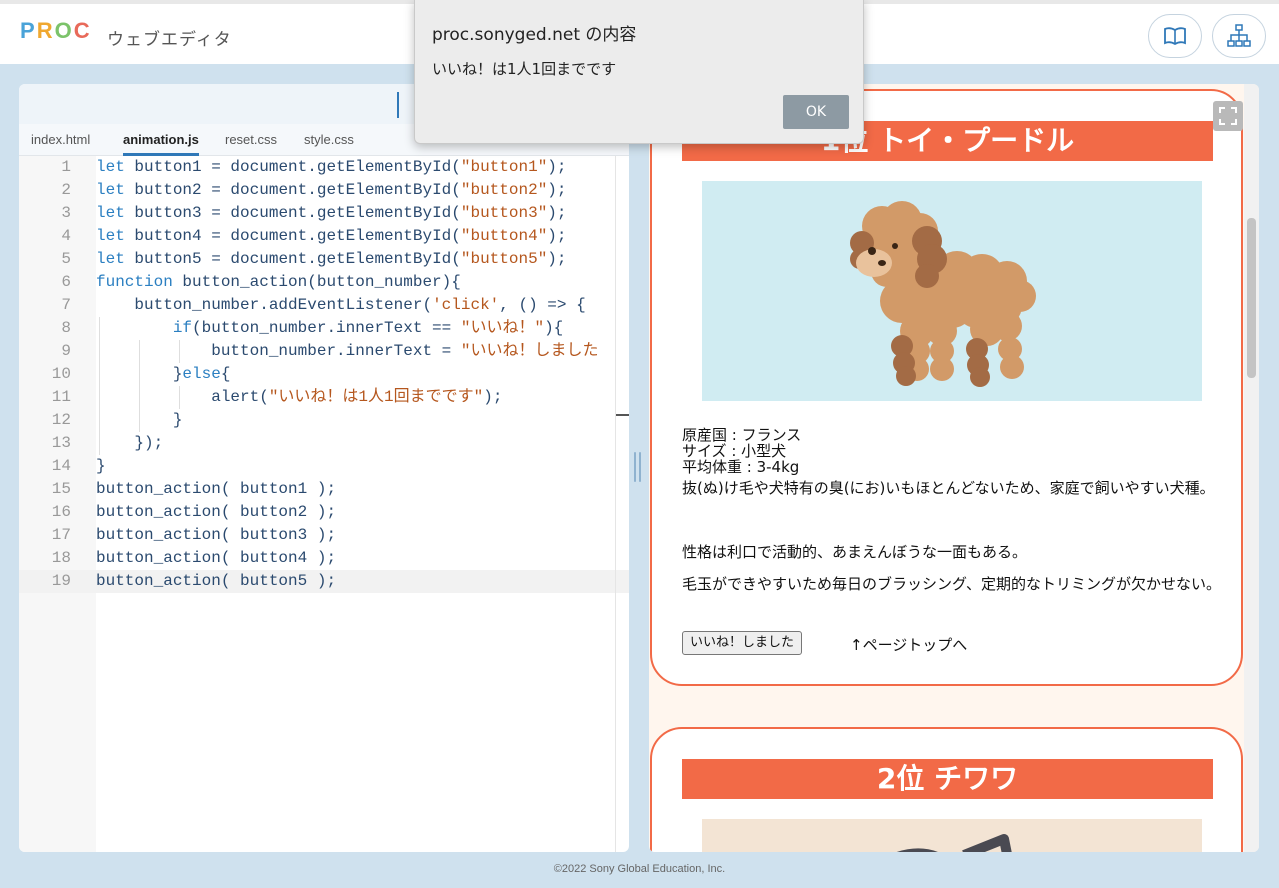  What do you see at coordinates (292, 259) in the screenshot?
I see `code-token: button5 = document.getElementById(` at bounding box center [292, 259].